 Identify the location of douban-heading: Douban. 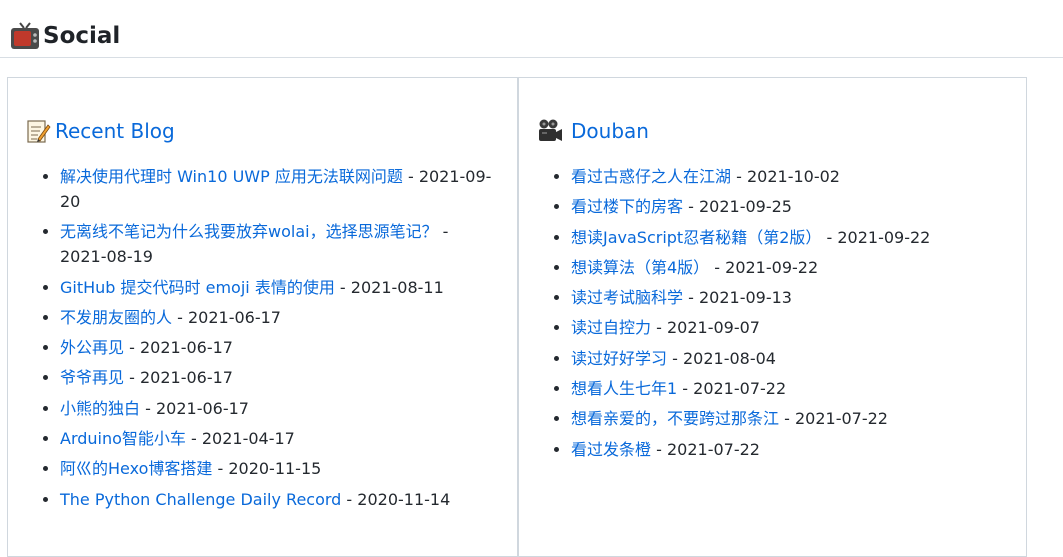
(593, 131).